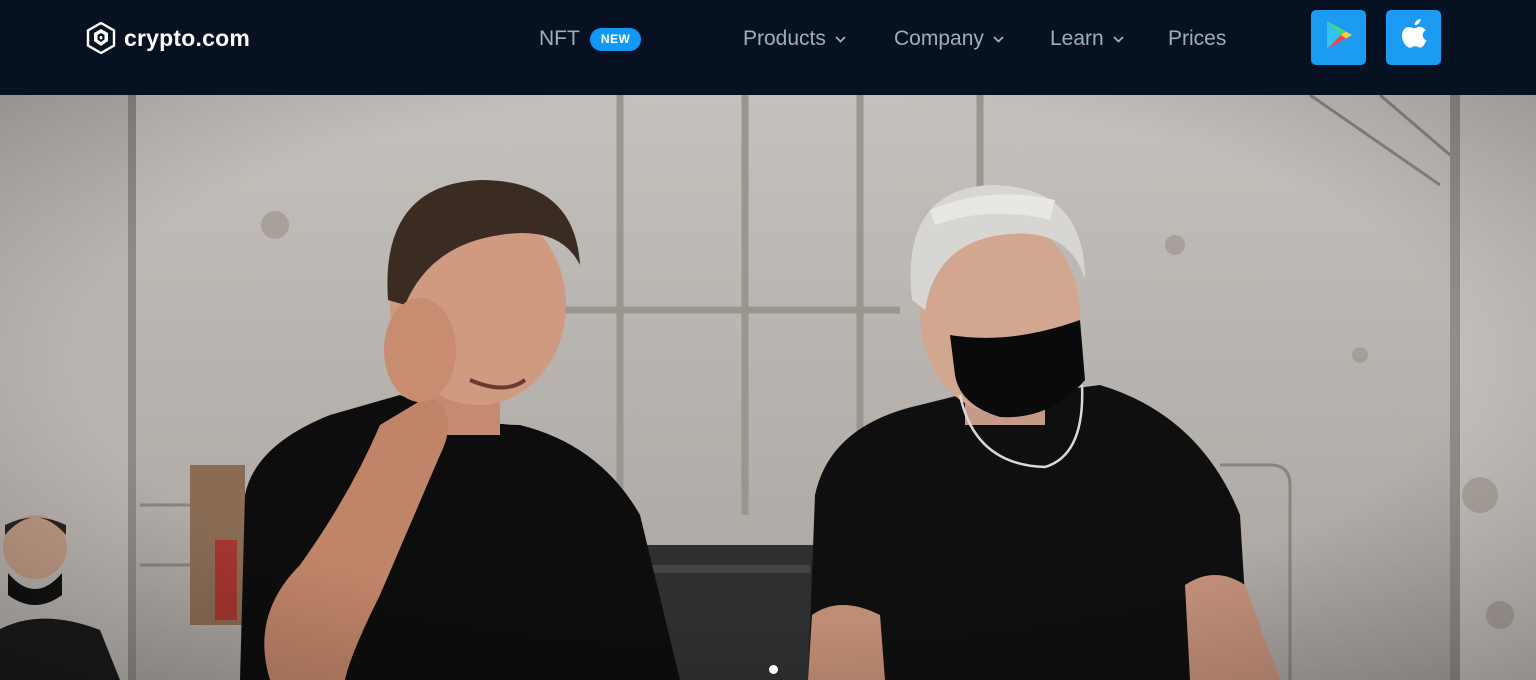 The width and height of the screenshot is (1536, 680). Describe the element at coordinates (939, 38) in the screenshot. I see `nav-company-label: Company` at that location.